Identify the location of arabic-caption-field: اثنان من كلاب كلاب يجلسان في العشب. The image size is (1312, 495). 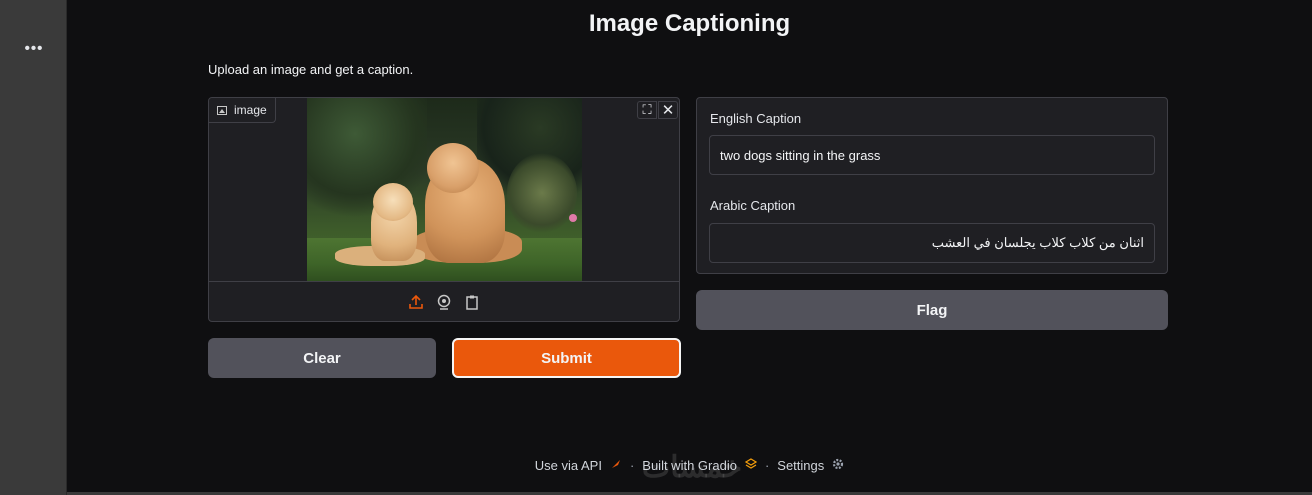
(932, 243).